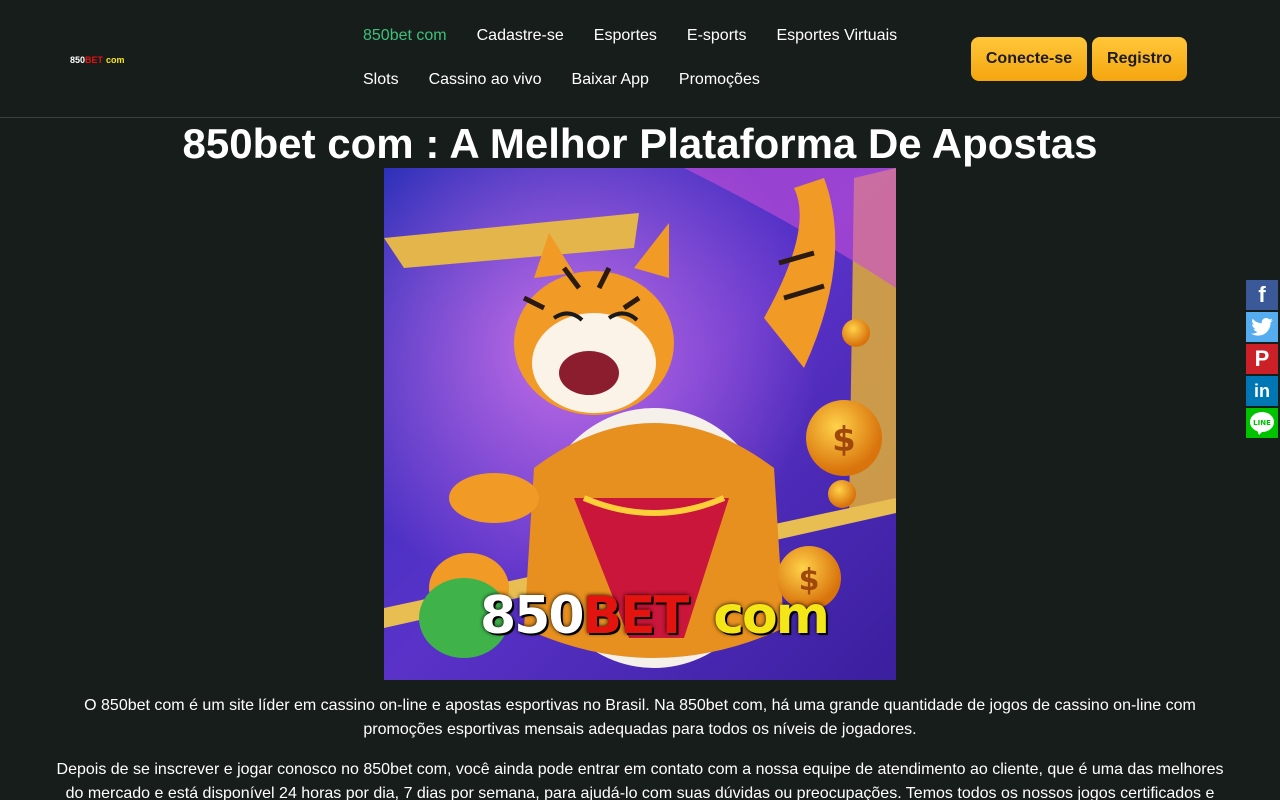  Describe the element at coordinates (520, 36) in the screenshot. I see `nav-item-cadastre-se: Cadastre-se` at that location.